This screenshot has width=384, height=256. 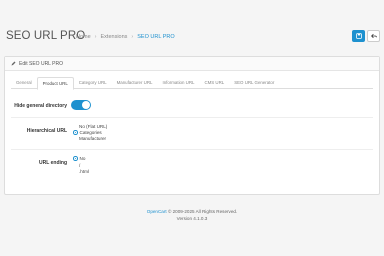 I want to click on breadcrumb-current: SEO URL PRO, so click(x=155, y=37).